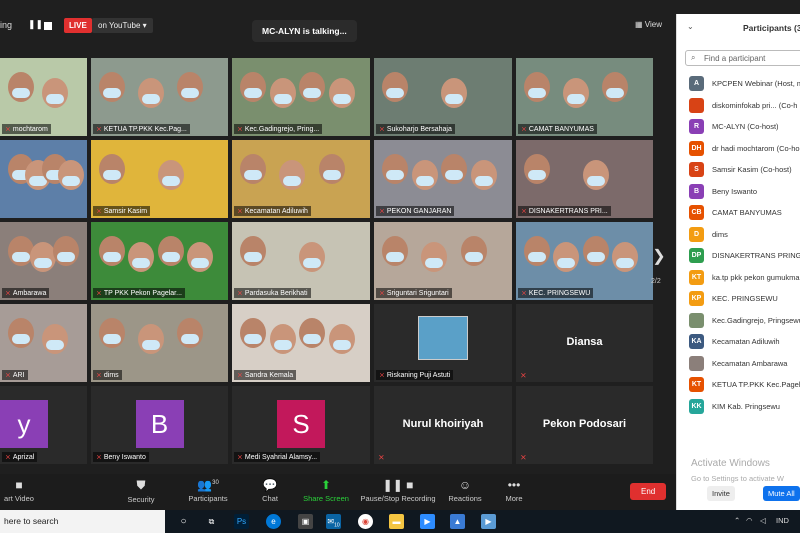 The image size is (800, 533). Describe the element at coordinates (746, 406) in the screenshot. I see `participant-name: KIM Kab. Pringsewu` at that location.